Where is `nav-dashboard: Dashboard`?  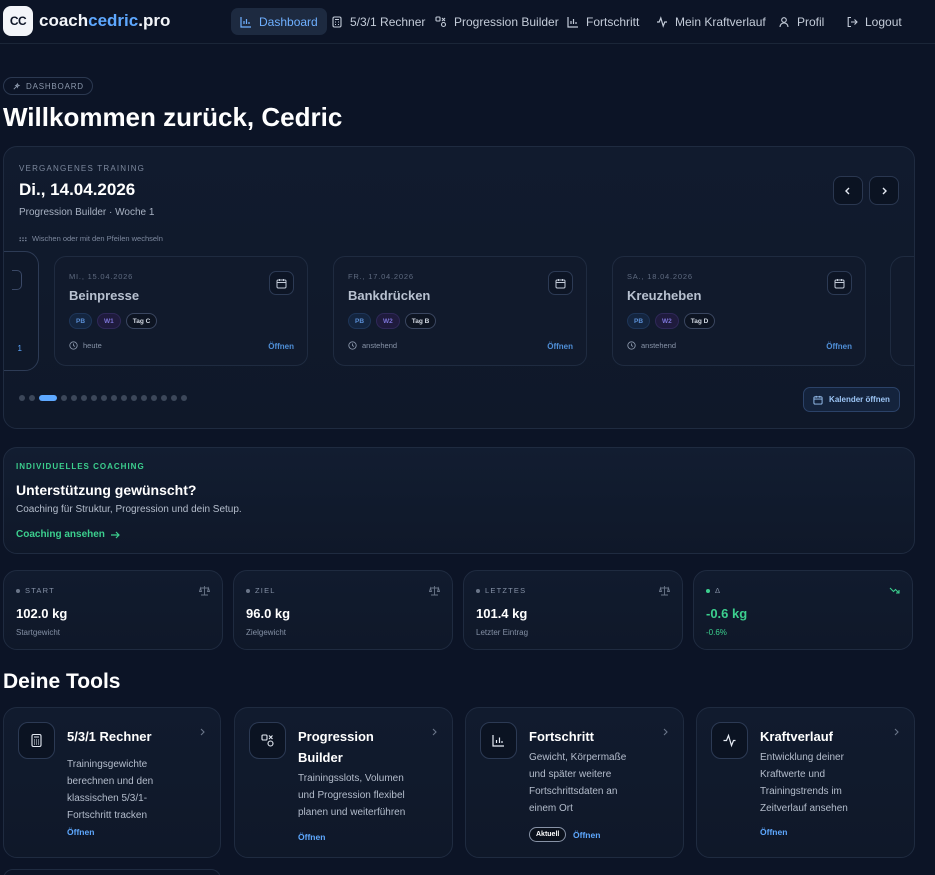 nav-dashboard: Dashboard is located at coordinates (279, 21).